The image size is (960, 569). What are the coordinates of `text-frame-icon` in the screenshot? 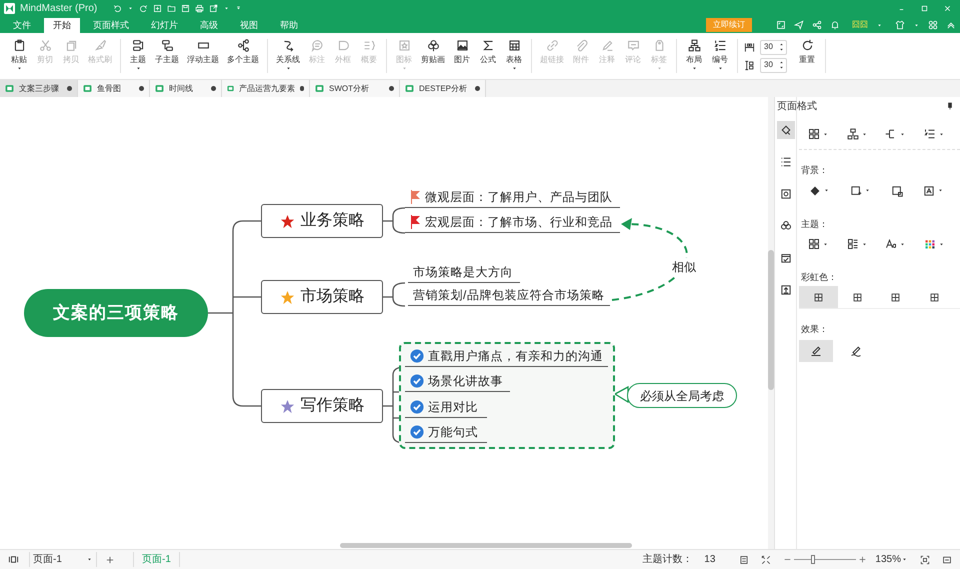 It's located at (929, 190).